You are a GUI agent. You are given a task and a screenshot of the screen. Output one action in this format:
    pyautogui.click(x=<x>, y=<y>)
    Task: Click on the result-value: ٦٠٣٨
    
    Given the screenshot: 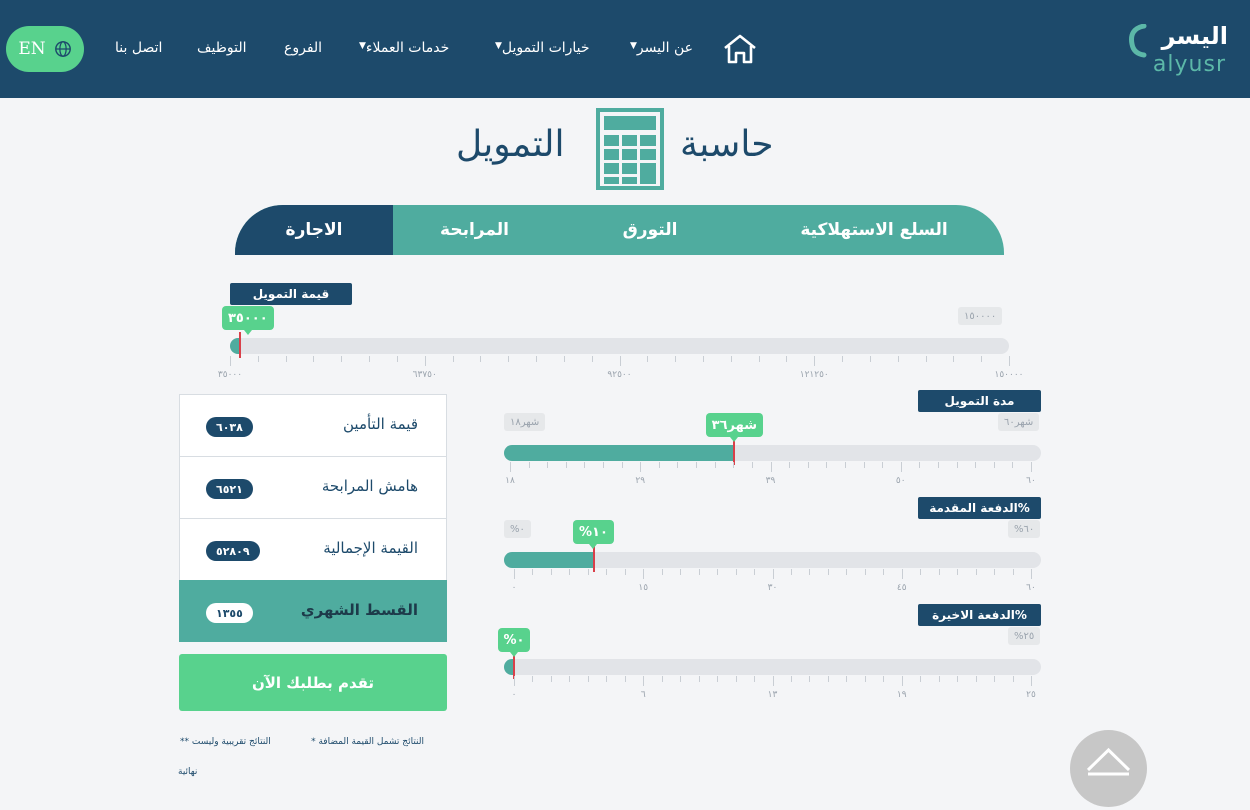 What is the action you would take?
    pyautogui.click(x=229, y=427)
    